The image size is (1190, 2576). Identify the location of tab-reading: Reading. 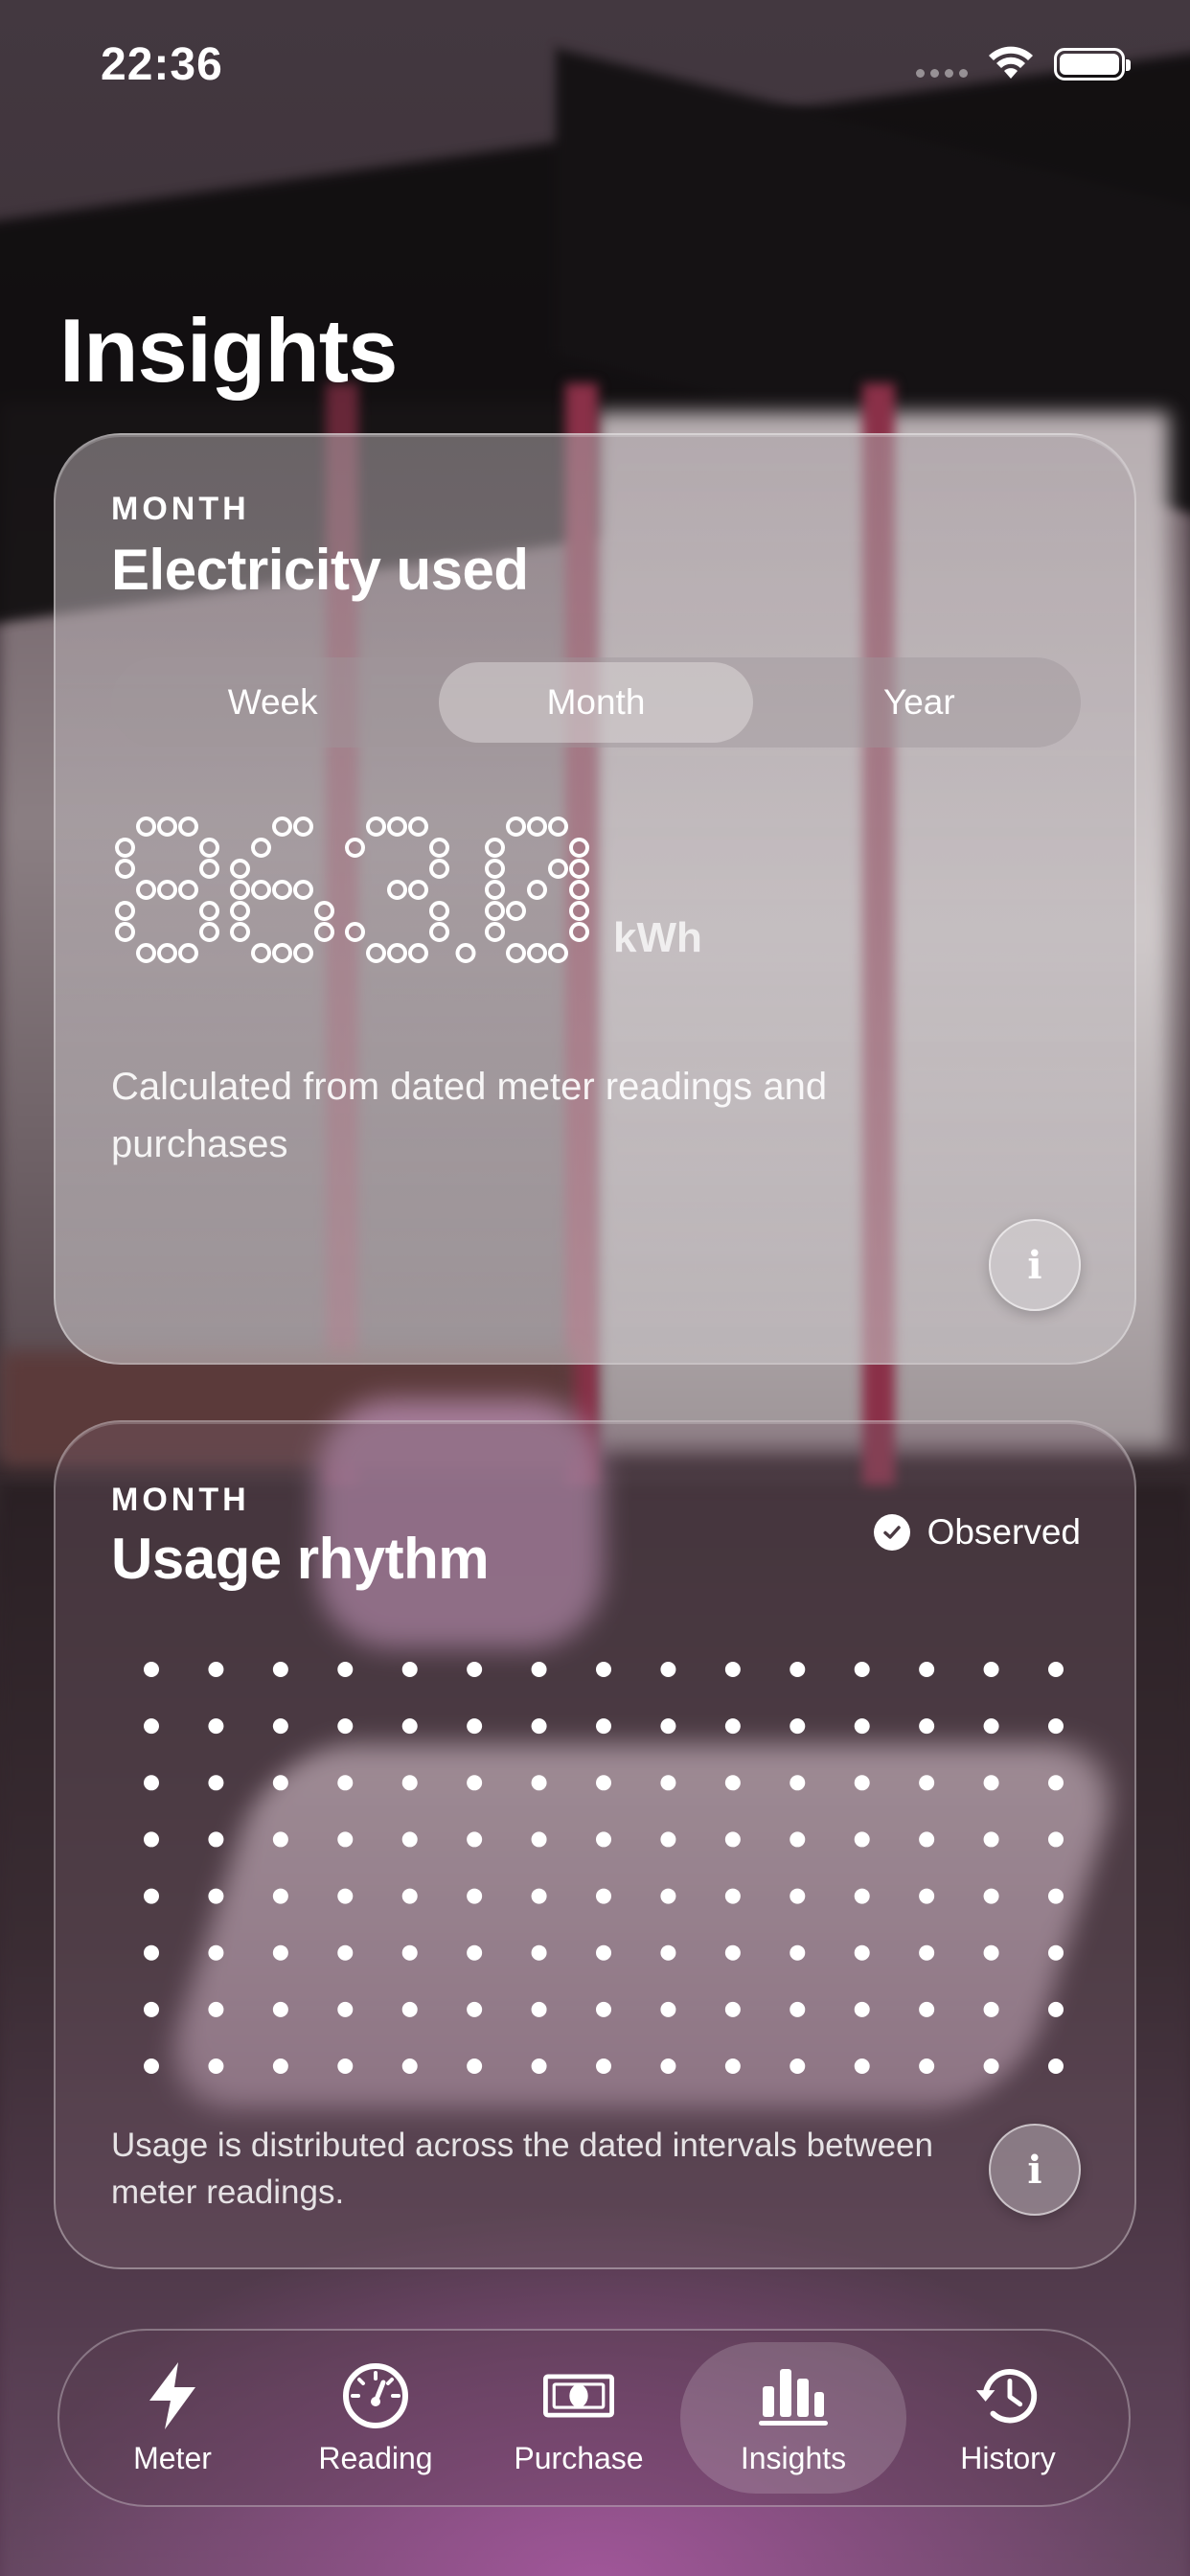
(375, 2418).